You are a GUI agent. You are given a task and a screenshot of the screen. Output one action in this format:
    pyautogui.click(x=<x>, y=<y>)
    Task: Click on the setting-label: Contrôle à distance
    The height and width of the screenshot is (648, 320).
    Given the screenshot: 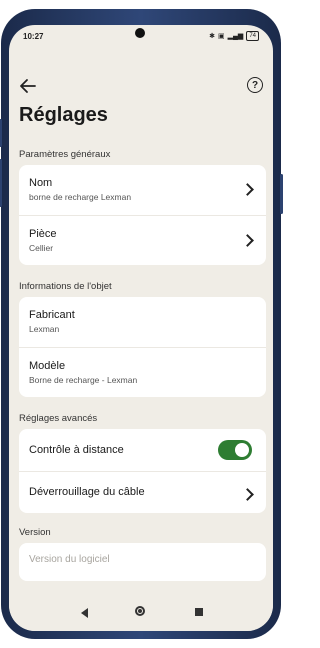 What is the action you would take?
    pyautogui.click(x=76, y=450)
    